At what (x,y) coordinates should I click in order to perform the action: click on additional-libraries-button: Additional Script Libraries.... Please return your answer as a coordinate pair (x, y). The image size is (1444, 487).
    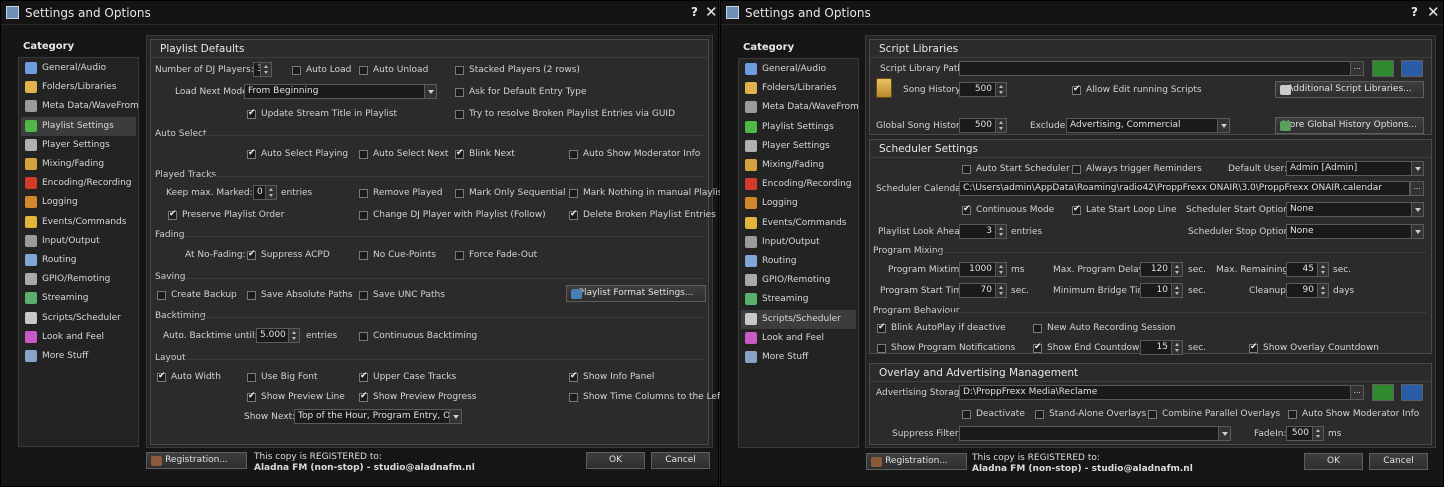
    Looking at the image, I should click on (1349, 89).